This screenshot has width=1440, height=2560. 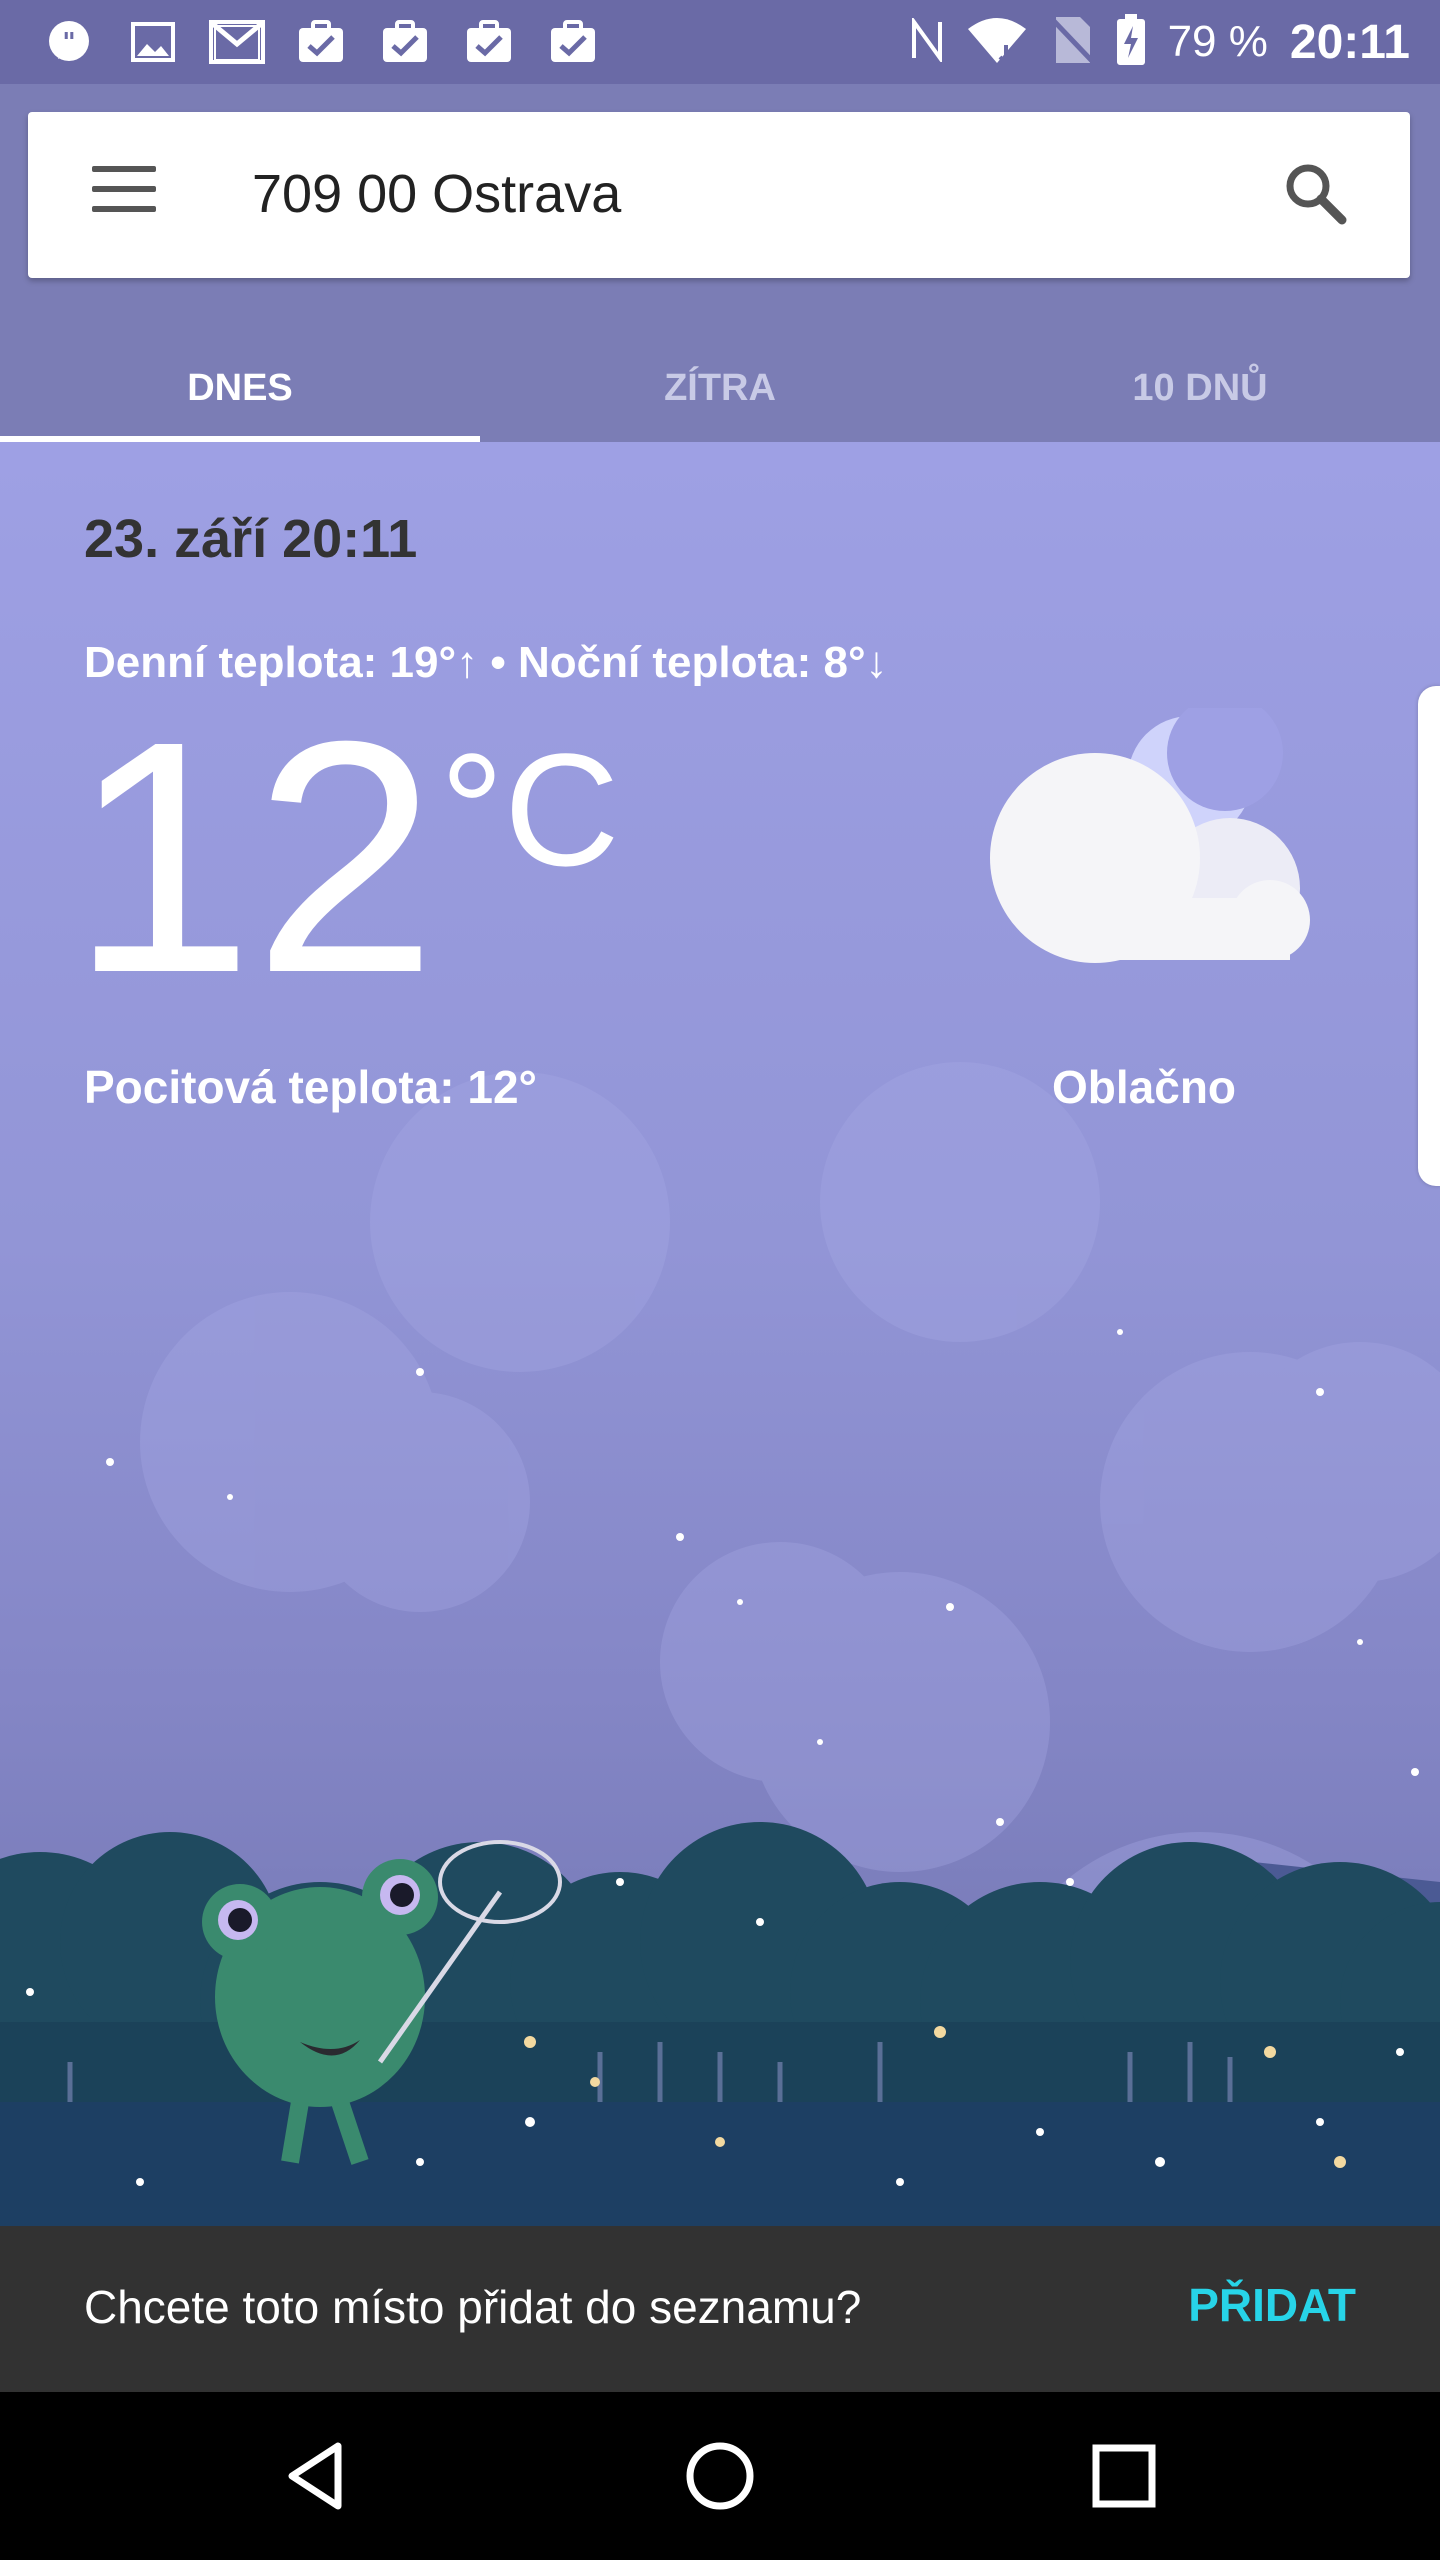 I want to click on add-button: PŘIDAT, so click(x=1272, y=2305).